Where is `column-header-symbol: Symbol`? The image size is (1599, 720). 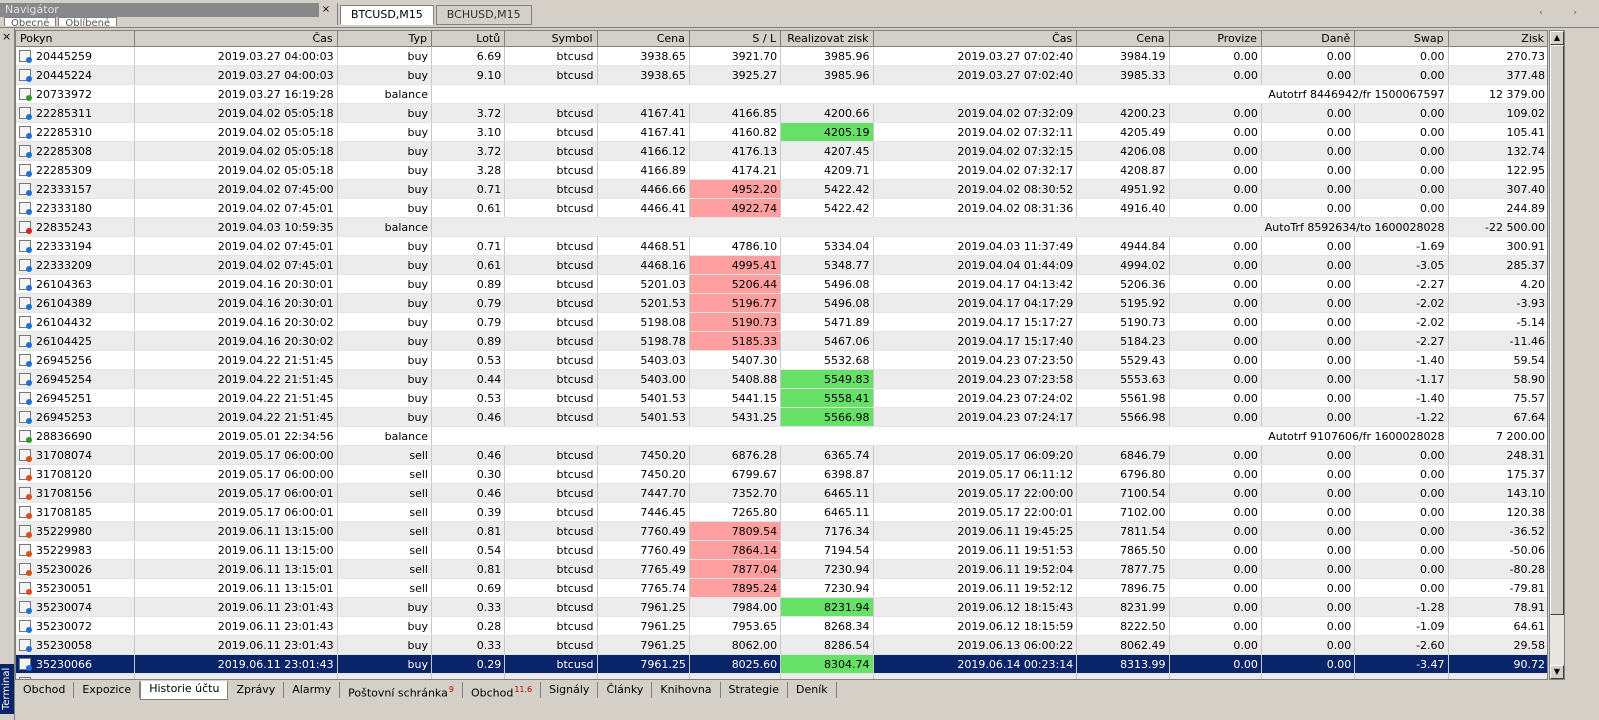 column-header-symbol: Symbol is located at coordinates (551, 39).